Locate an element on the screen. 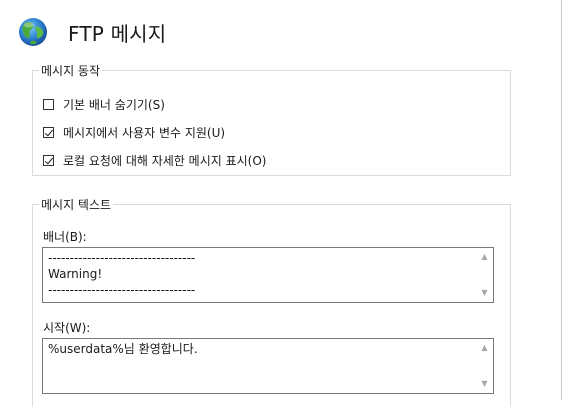 The height and width of the screenshot is (407, 562). show-detailed-messages-label: 로컬 요청에 대해 자세한 메시지 표시(O) is located at coordinates (164, 160).